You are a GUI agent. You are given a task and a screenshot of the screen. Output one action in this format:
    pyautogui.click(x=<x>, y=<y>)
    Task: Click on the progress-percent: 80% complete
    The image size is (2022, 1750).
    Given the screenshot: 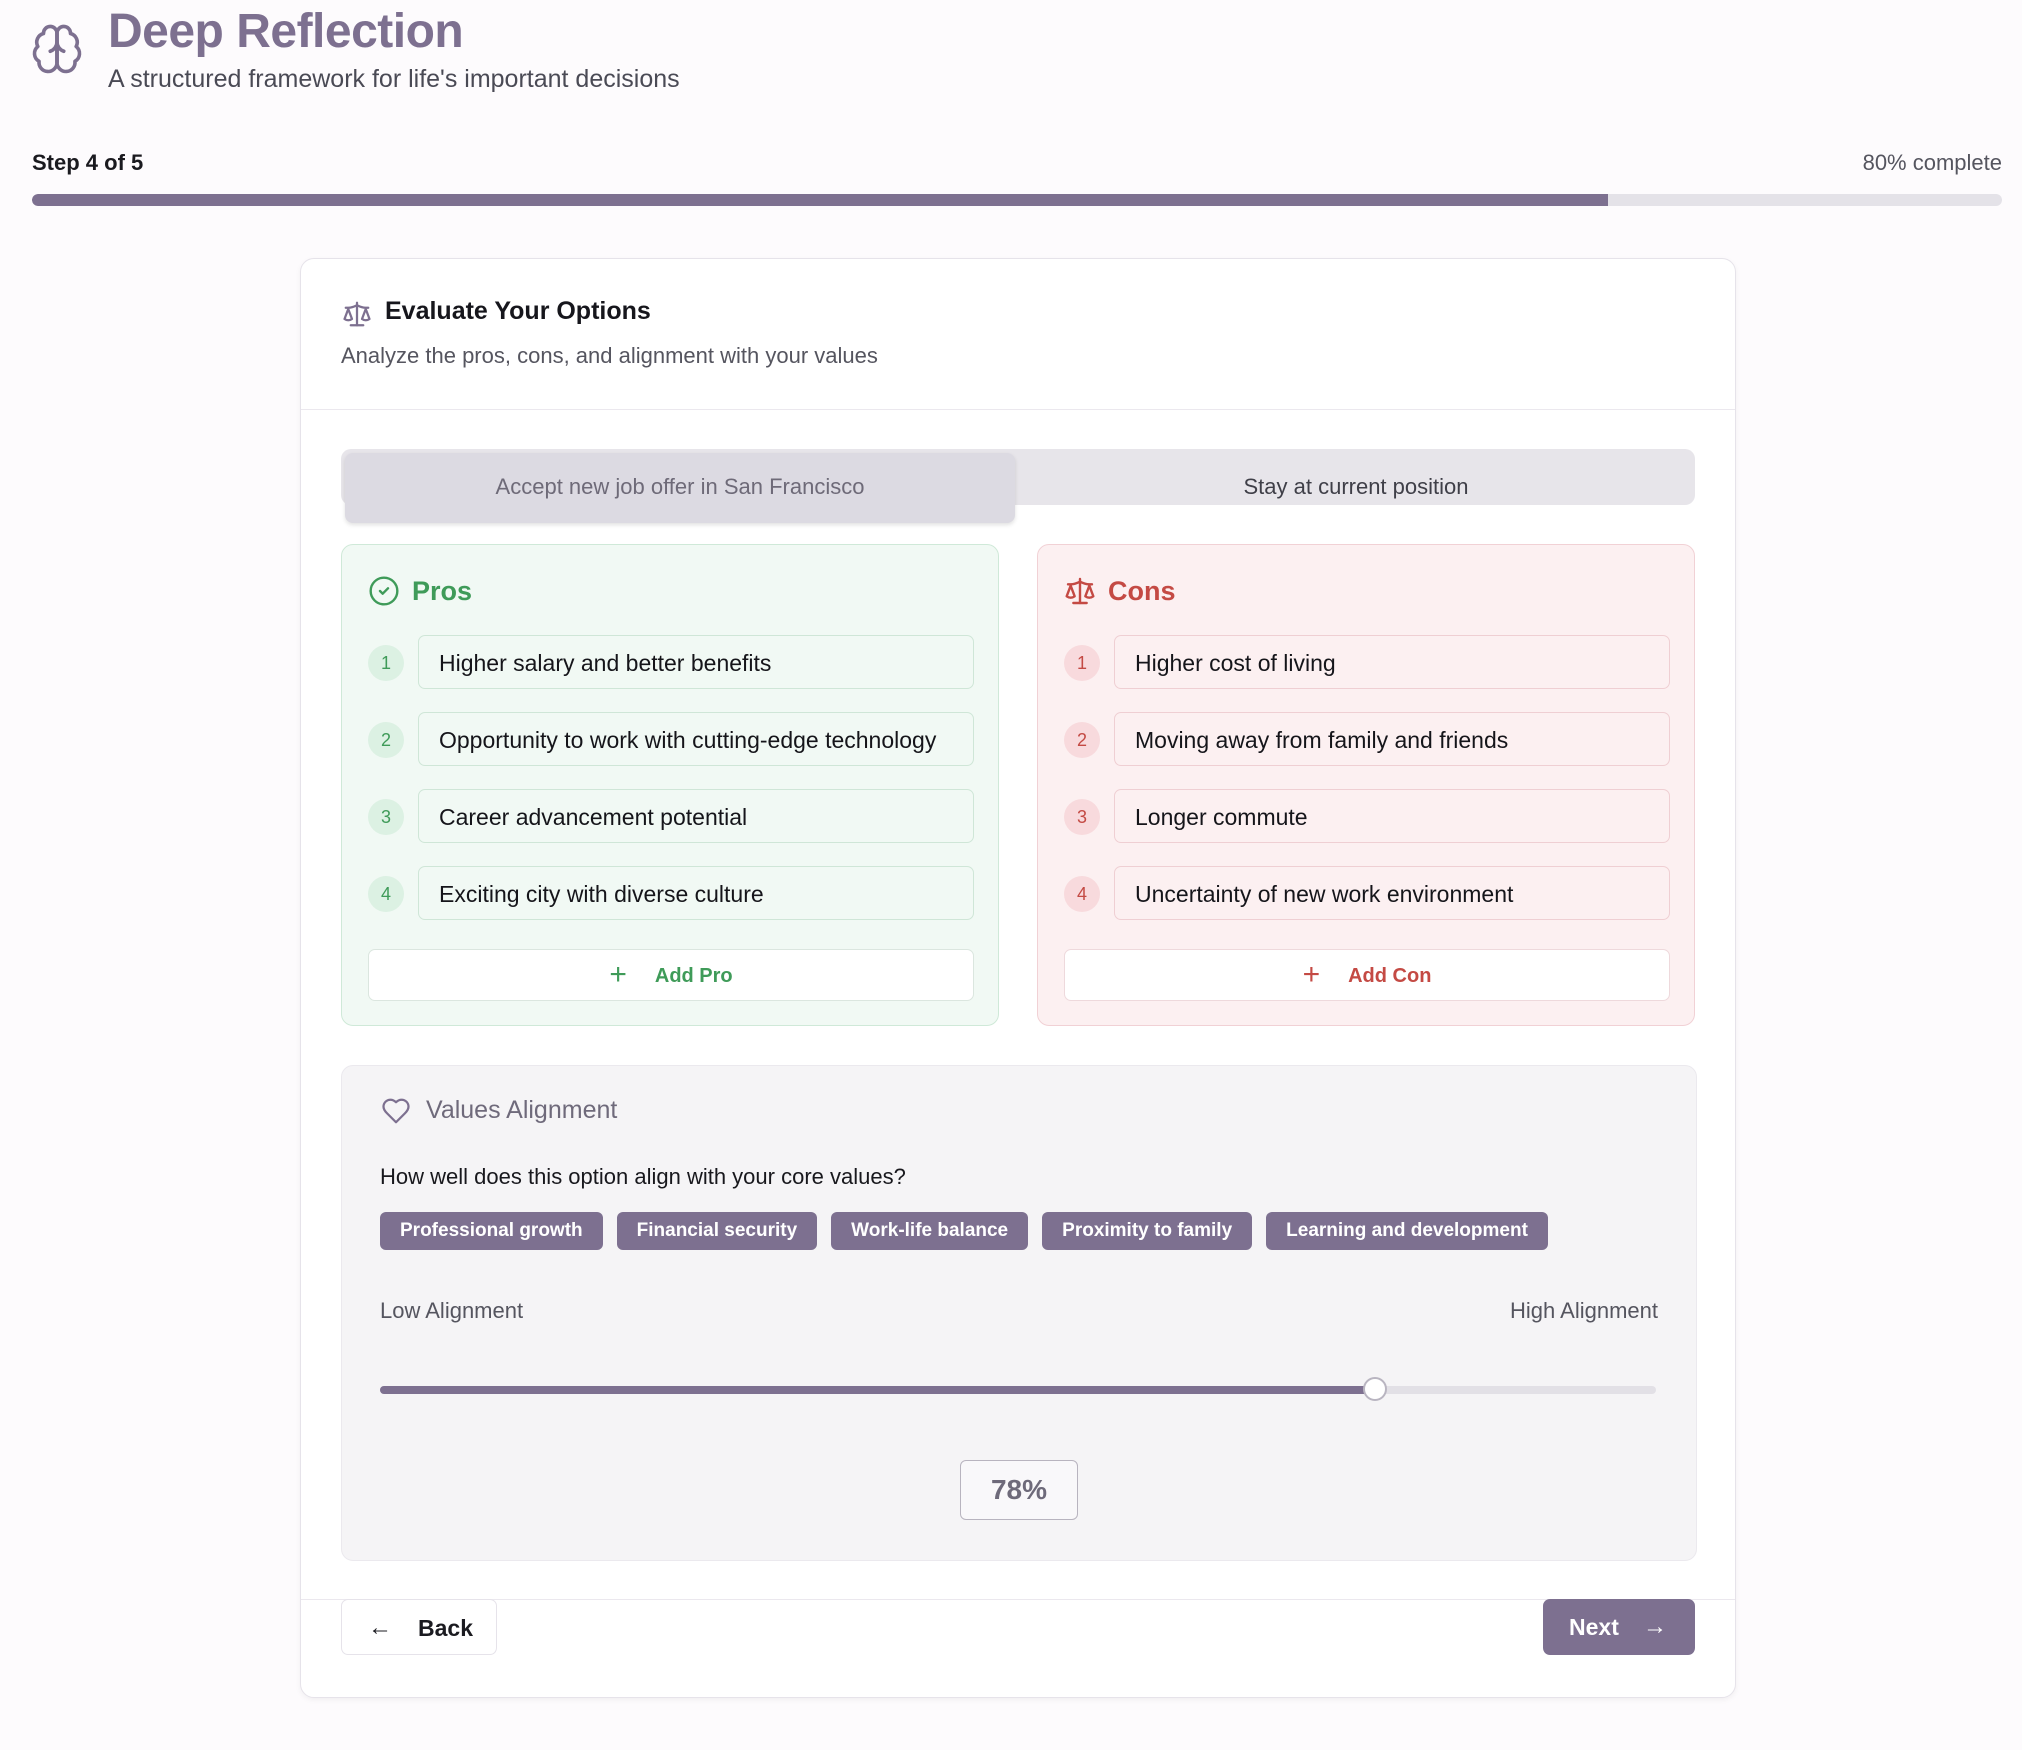 What is the action you would take?
    pyautogui.click(x=1932, y=162)
    